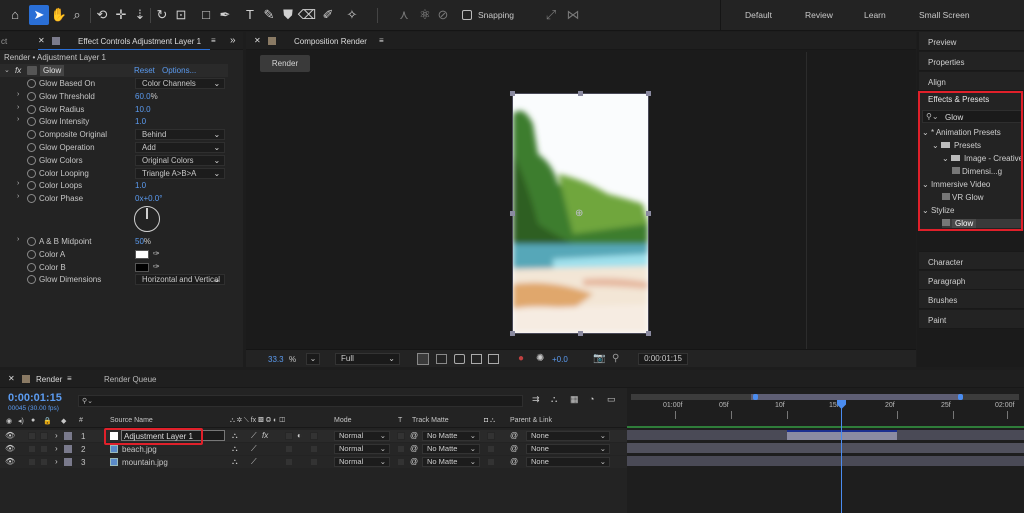 Image resolution: width=1024 pixels, height=513 pixels. Describe the element at coordinates (180, 173) in the screenshot. I see `property-dropdown: Triangle A>B>A ⌄` at that location.